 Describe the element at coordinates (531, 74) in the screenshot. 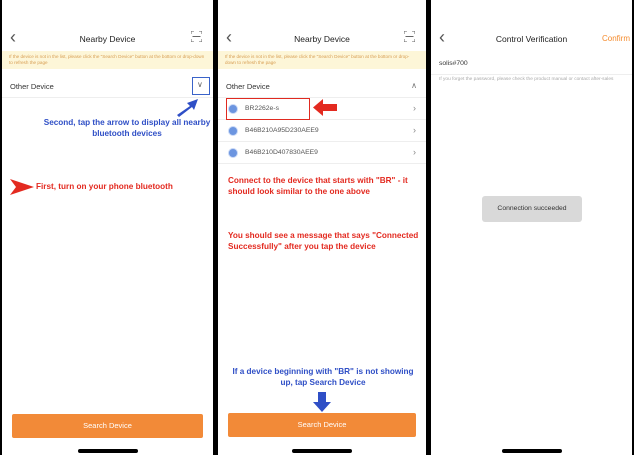

I see `divider` at that location.